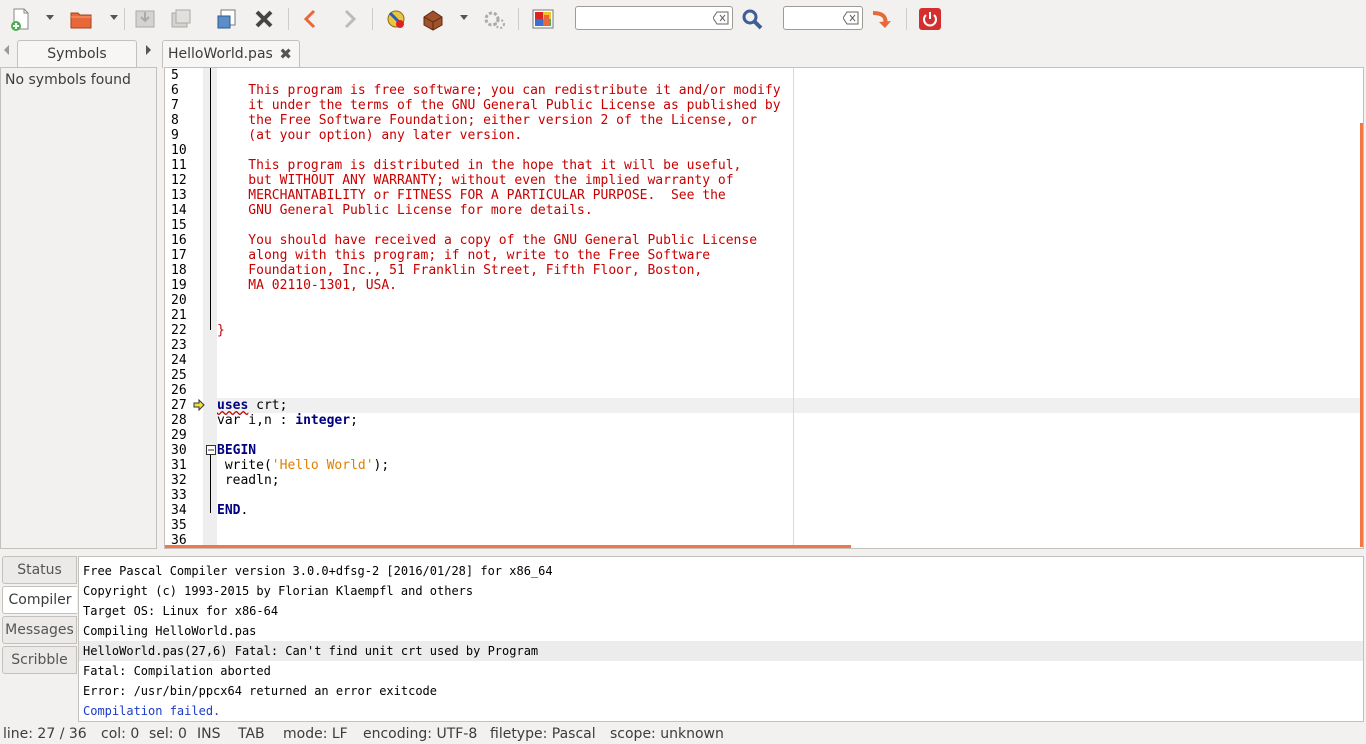 The image size is (1366, 744). Describe the element at coordinates (236, 450) in the screenshot. I see `code-line: BEGIN` at that location.